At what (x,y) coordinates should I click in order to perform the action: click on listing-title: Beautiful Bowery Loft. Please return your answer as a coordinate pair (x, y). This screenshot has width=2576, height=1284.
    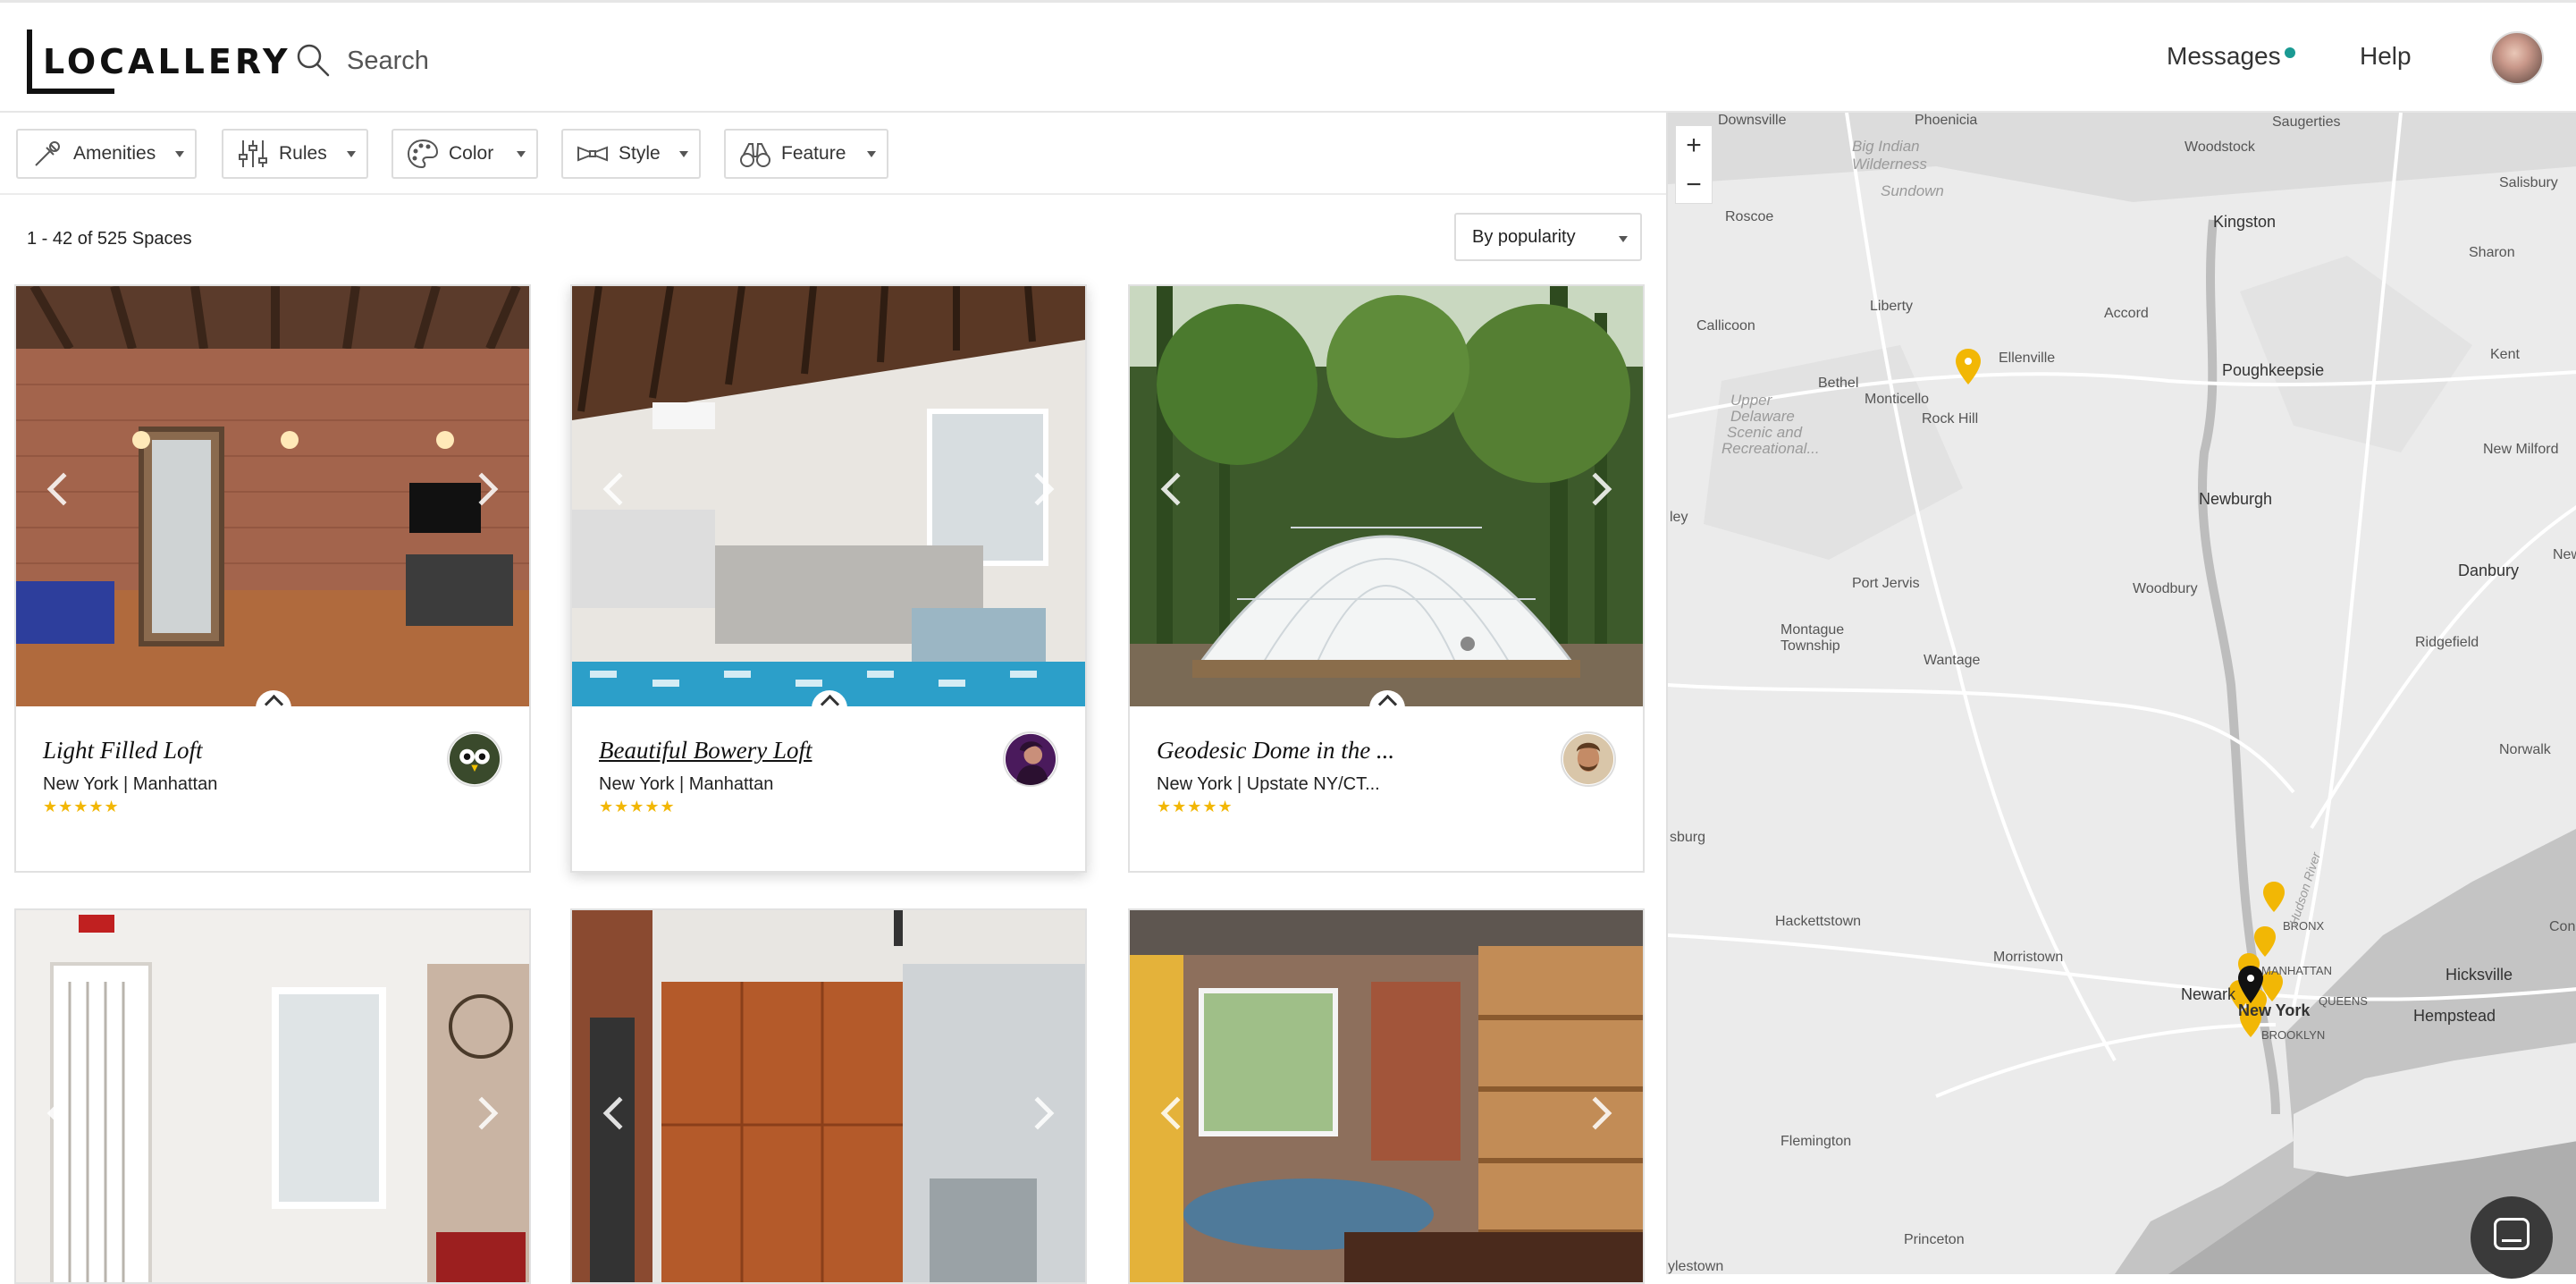
    Looking at the image, I should click on (706, 751).